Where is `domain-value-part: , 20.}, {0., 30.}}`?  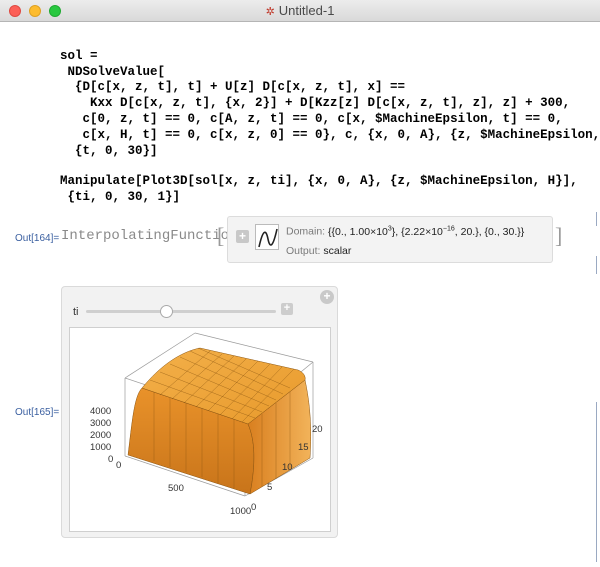
domain-value-part: , 20.}, {0., 30.}} is located at coordinates (489, 231).